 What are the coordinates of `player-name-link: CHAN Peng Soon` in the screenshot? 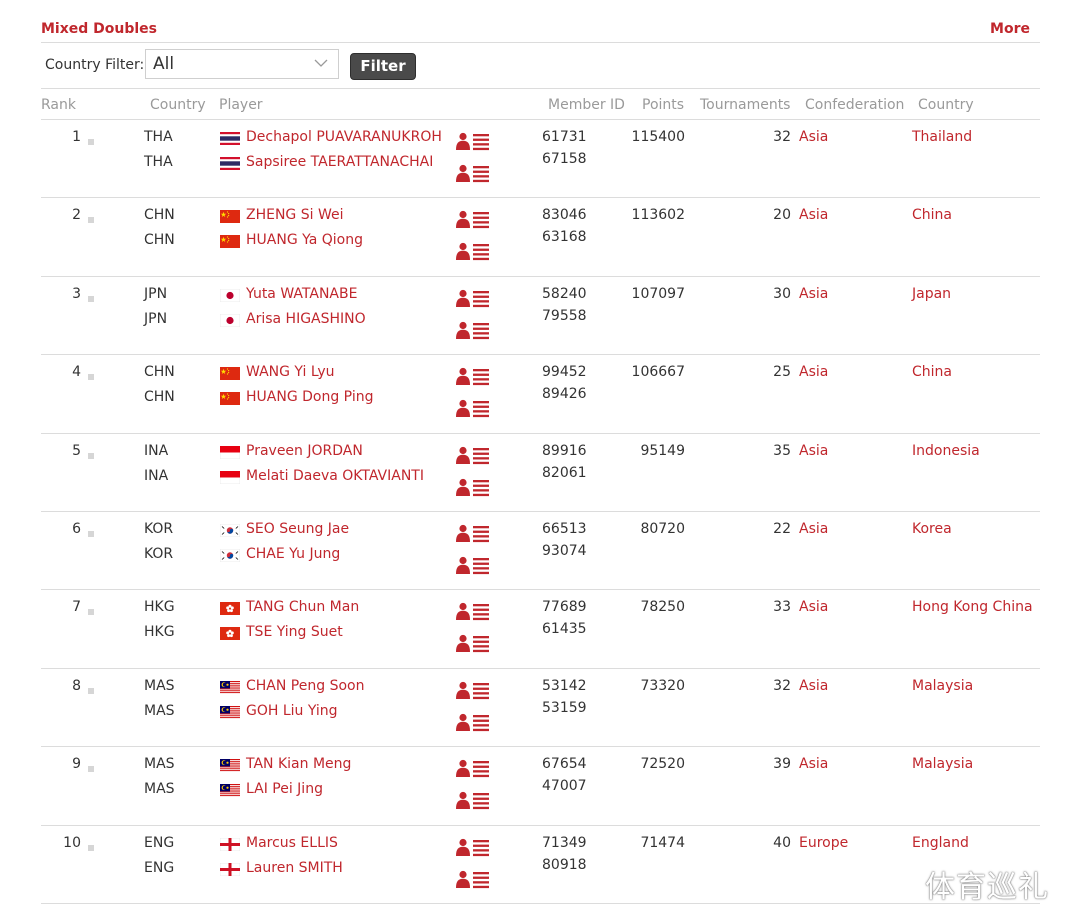 It's located at (305, 686).